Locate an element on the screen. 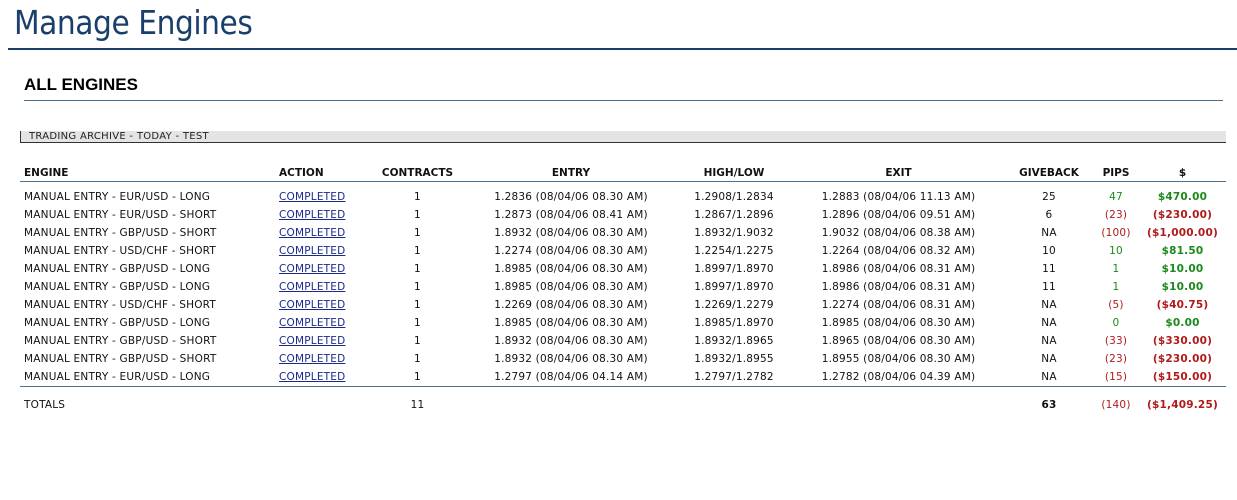 The height and width of the screenshot is (500, 1237). engine-name: MANUAL ENTRY - EUR/USD - SHORT is located at coordinates (120, 215).